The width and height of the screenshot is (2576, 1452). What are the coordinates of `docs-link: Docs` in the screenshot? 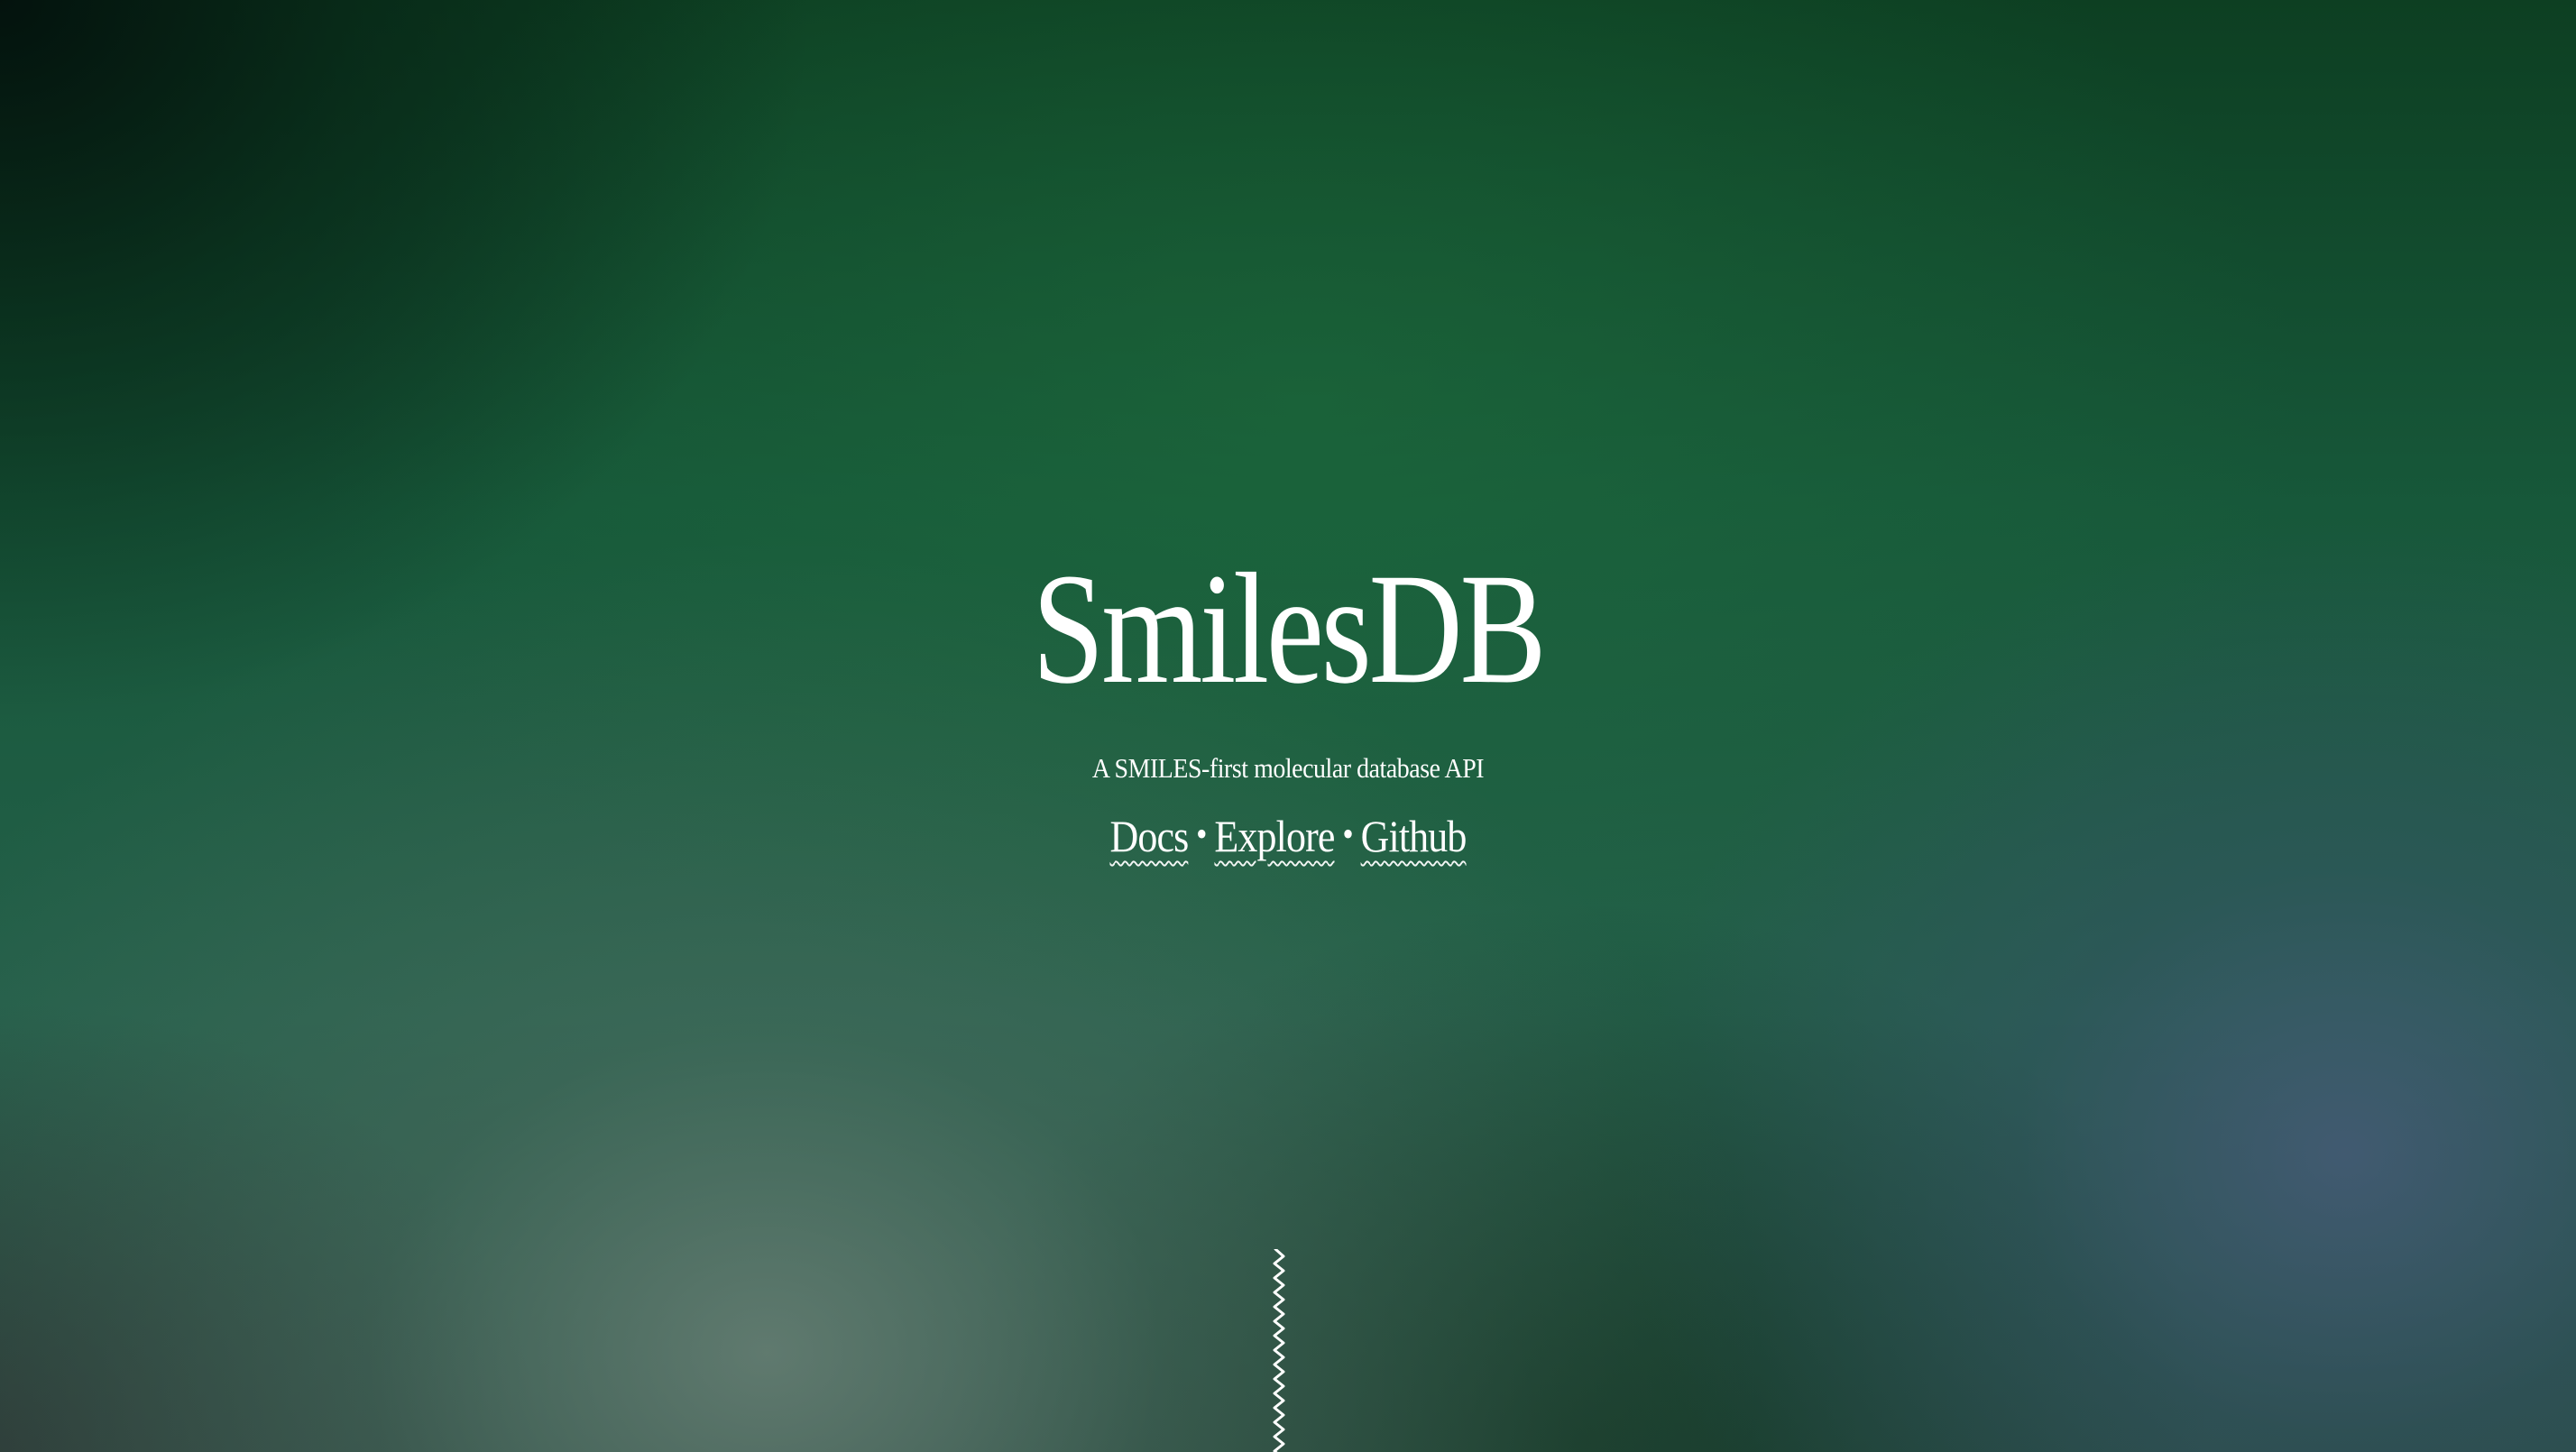 It's located at (1149, 836).